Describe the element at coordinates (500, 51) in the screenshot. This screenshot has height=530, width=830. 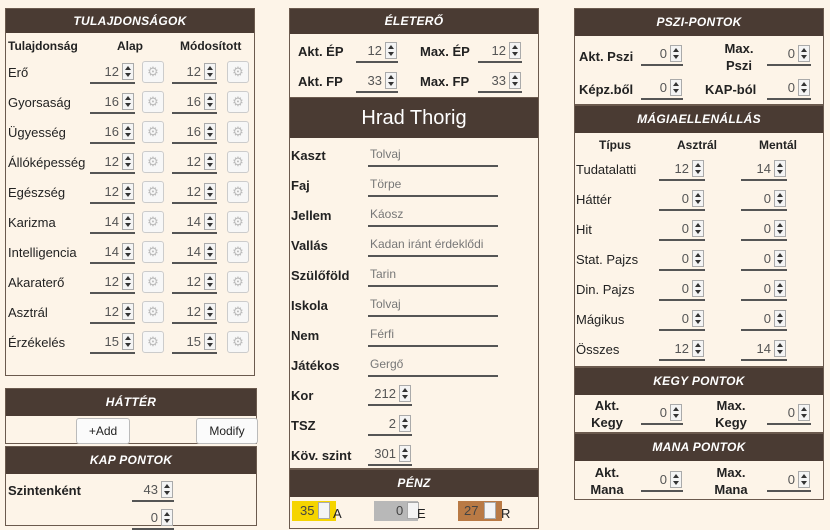
I see `max-ep-spinner: 12` at that location.